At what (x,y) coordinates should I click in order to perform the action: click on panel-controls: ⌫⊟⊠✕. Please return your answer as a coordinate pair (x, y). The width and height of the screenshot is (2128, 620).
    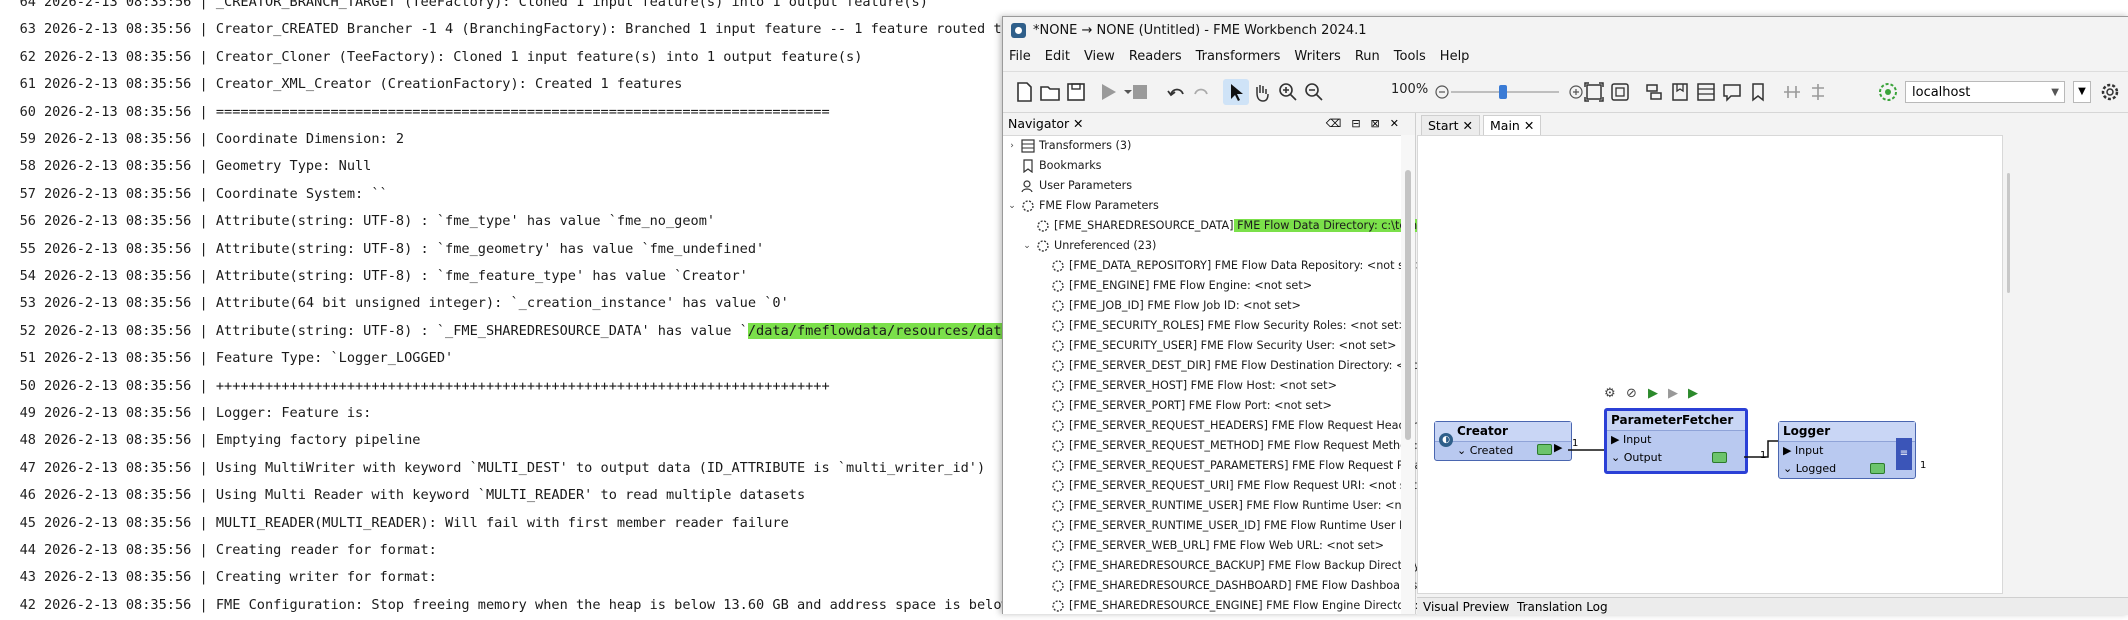
    Looking at the image, I should click on (1367, 124).